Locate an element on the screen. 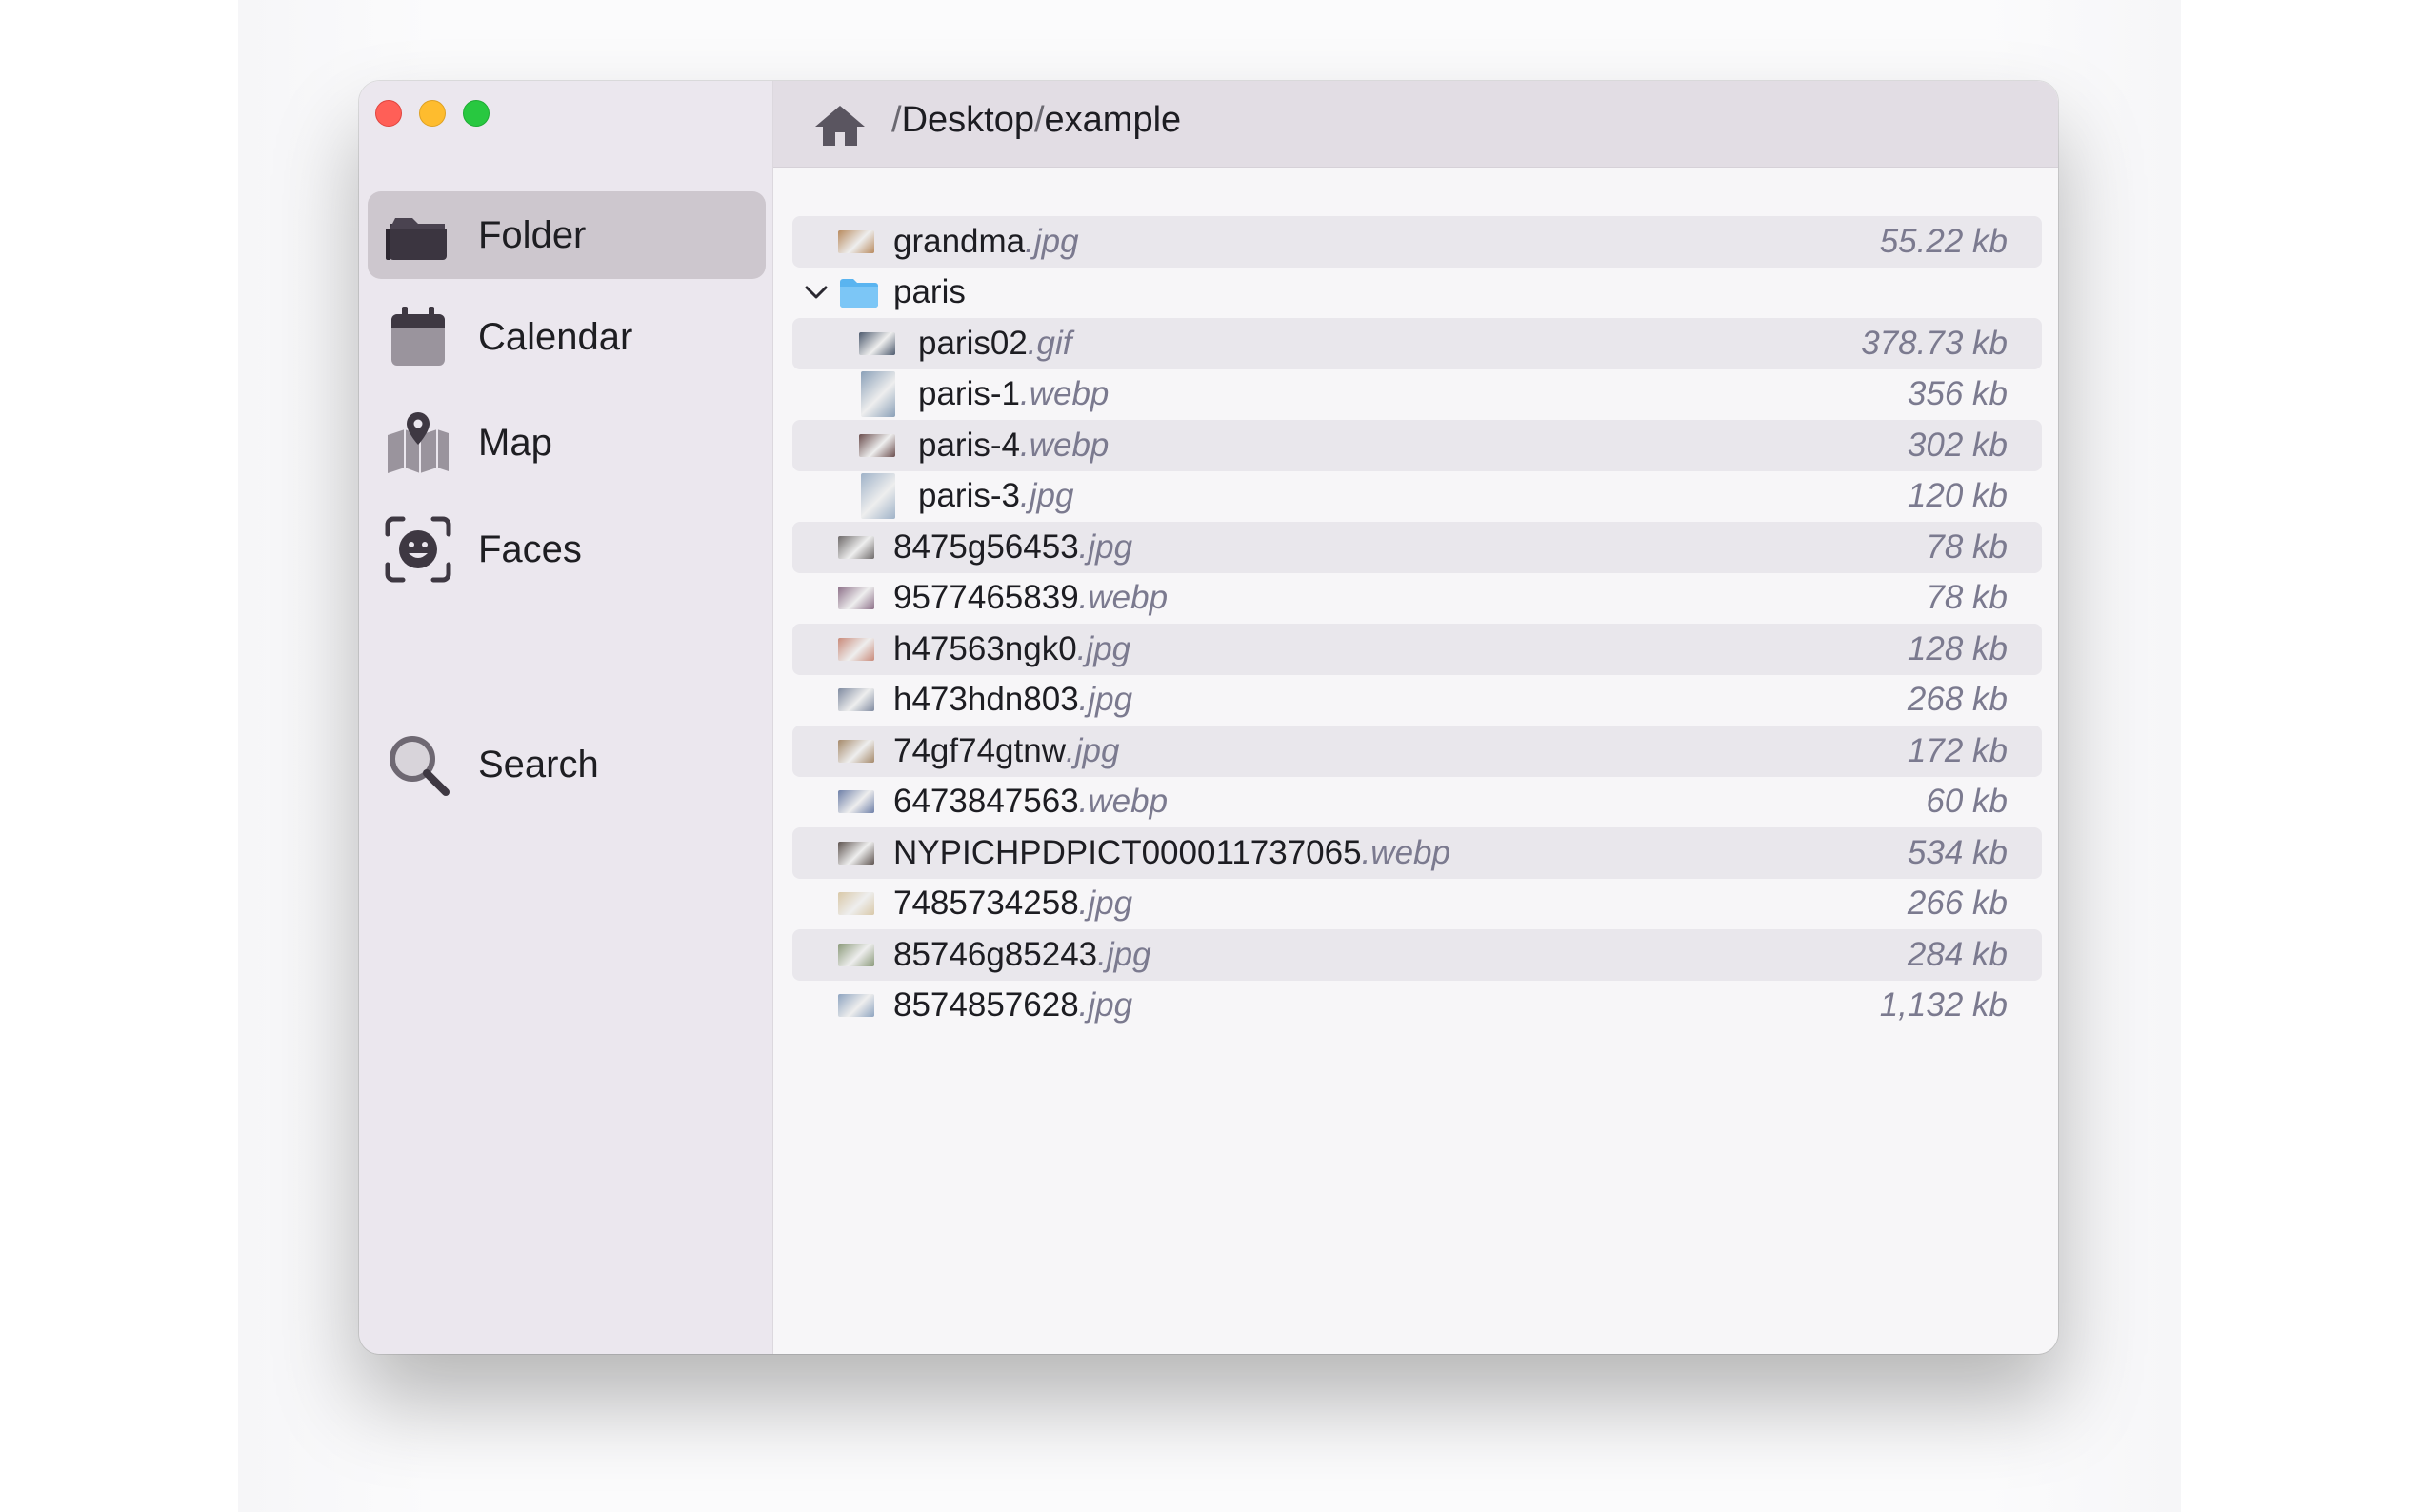 The height and width of the screenshot is (1512, 2419). file-row: paris-3.jpg 120 kb is located at coordinates (1417, 497).